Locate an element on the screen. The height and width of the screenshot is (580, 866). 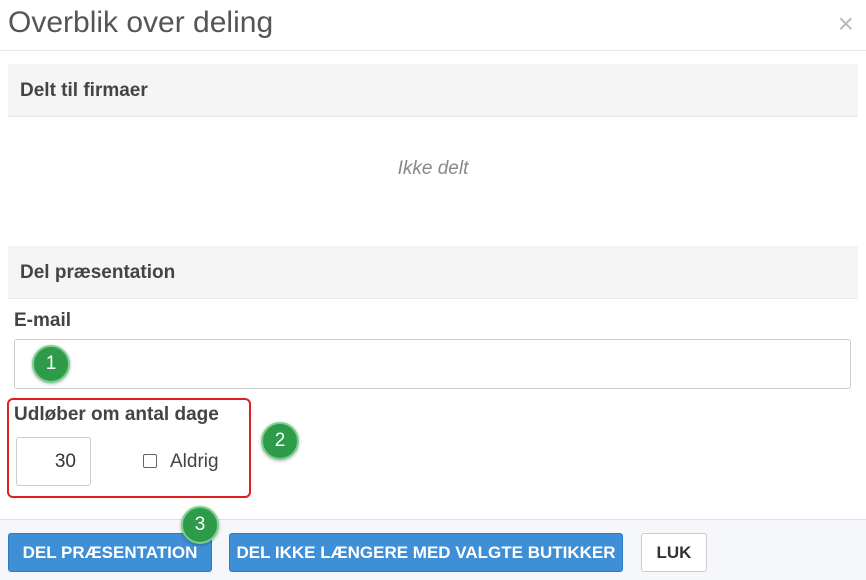
close-icon: × is located at coordinates (846, 24).